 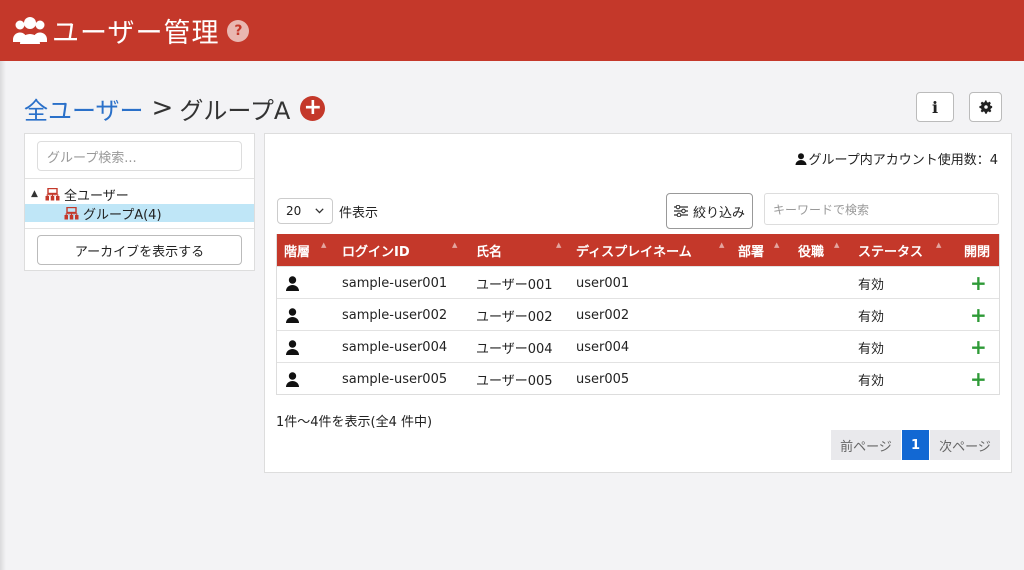 What do you see at coordinates (718, 213) in the screenshot?
I see `filter-button-label: 絞り込み` at bounding box center [718, 213].